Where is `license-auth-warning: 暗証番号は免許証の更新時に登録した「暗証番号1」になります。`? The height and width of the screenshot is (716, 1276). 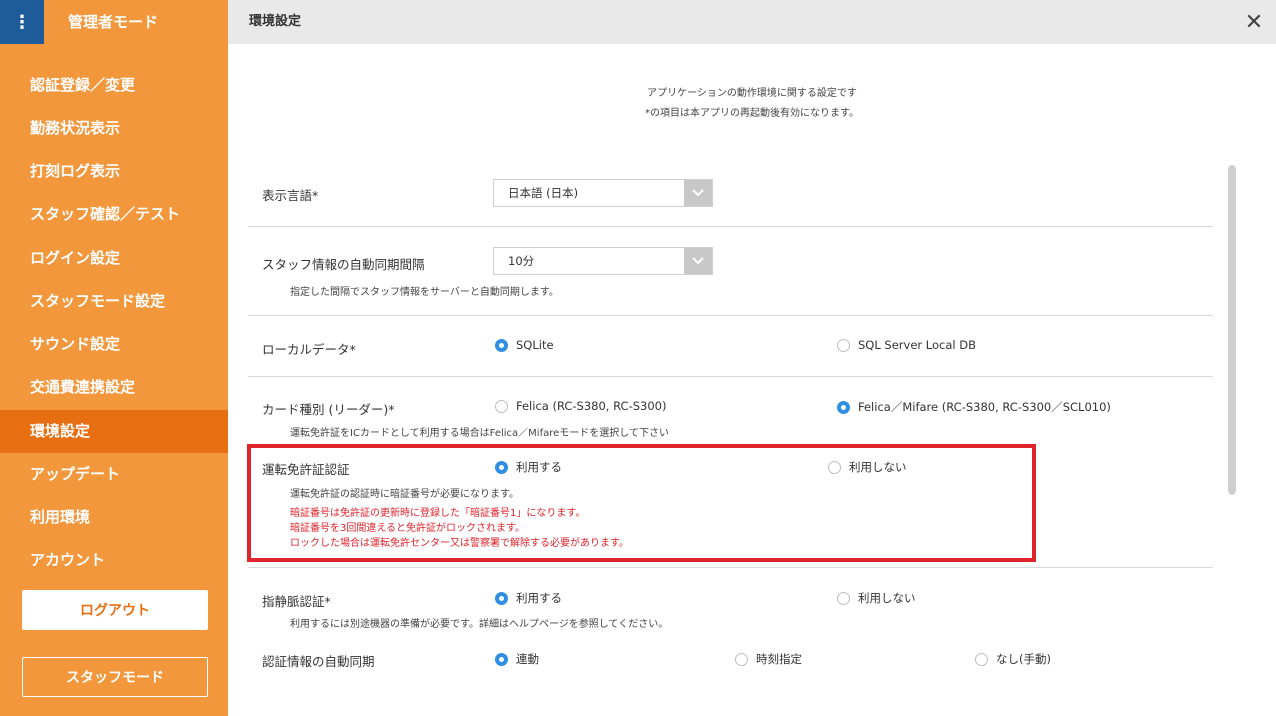
license-auth-warning: 暗証番号は免許証の更新時に登録した「暗証番号1」になります。 is located at coordinates (438, 513).